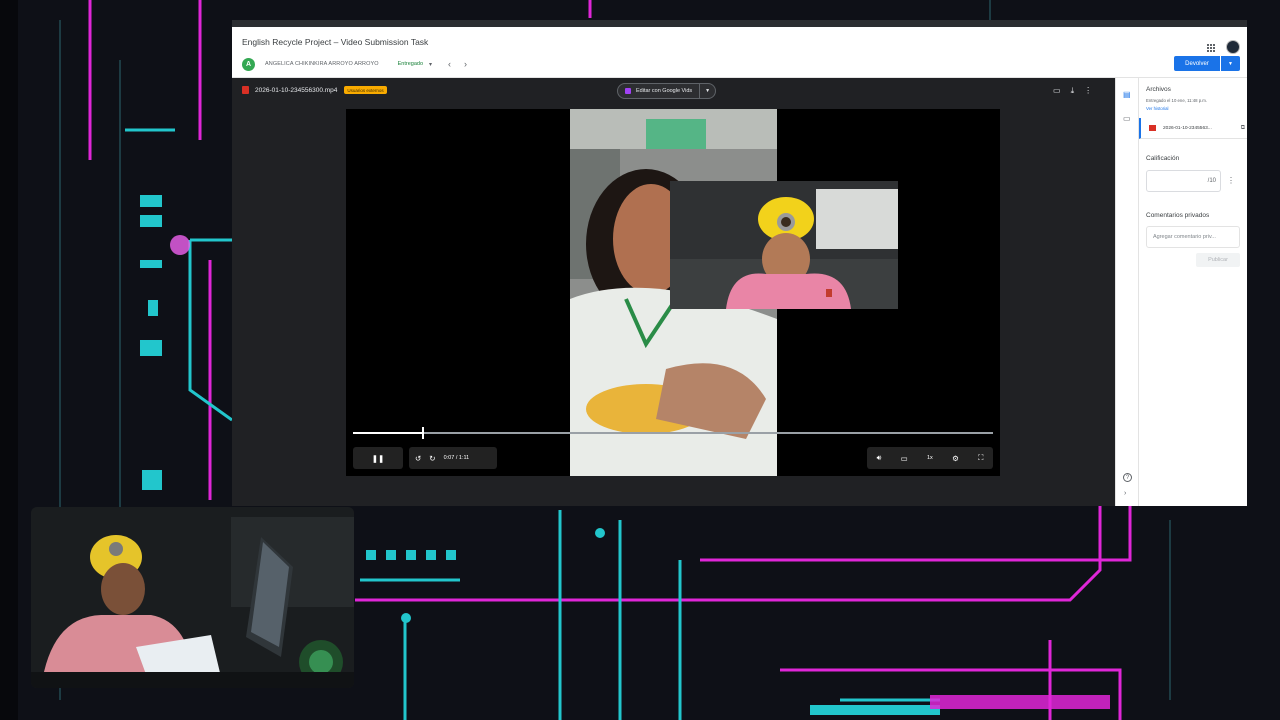 The width and height of the screenshot is (1280, 720). Describe the element at coordinates (365, 90) in the screenshot. I see `external-users-badge: Usuarios externos` at that location.